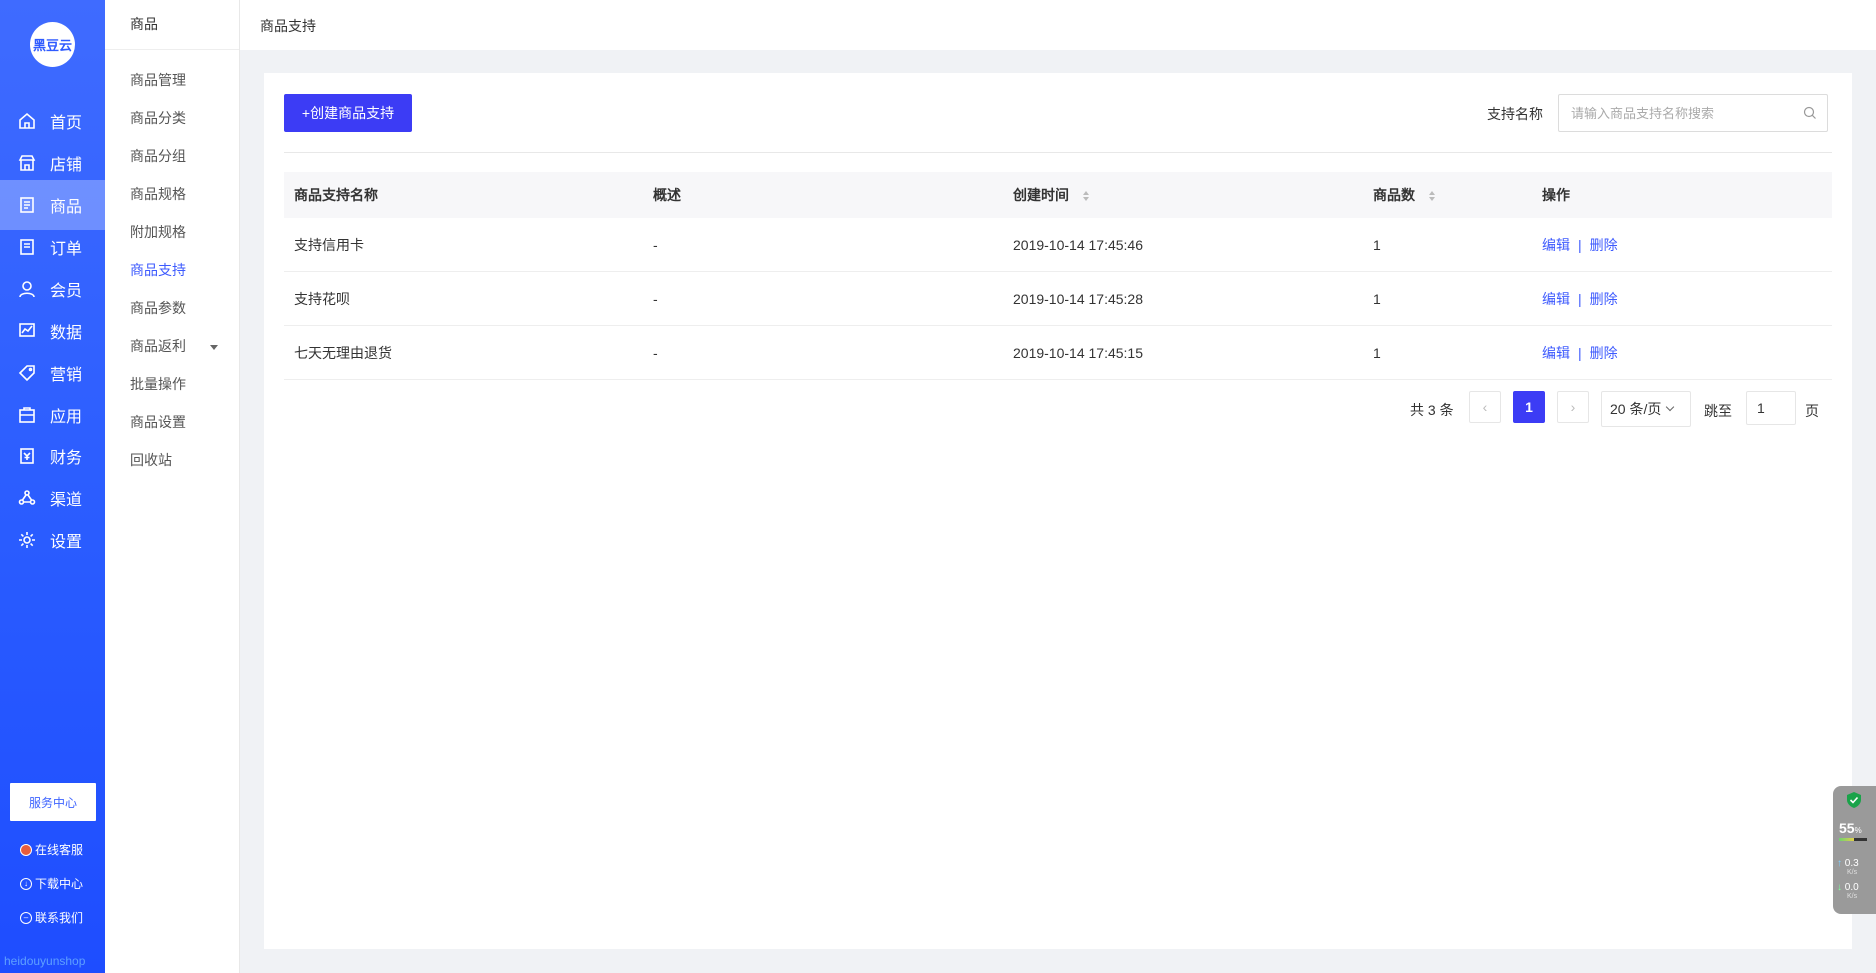  What do you see at coordinates (1810, 113) in the screenshot?
I see `search-icon` at bounding box center [1810, 113].